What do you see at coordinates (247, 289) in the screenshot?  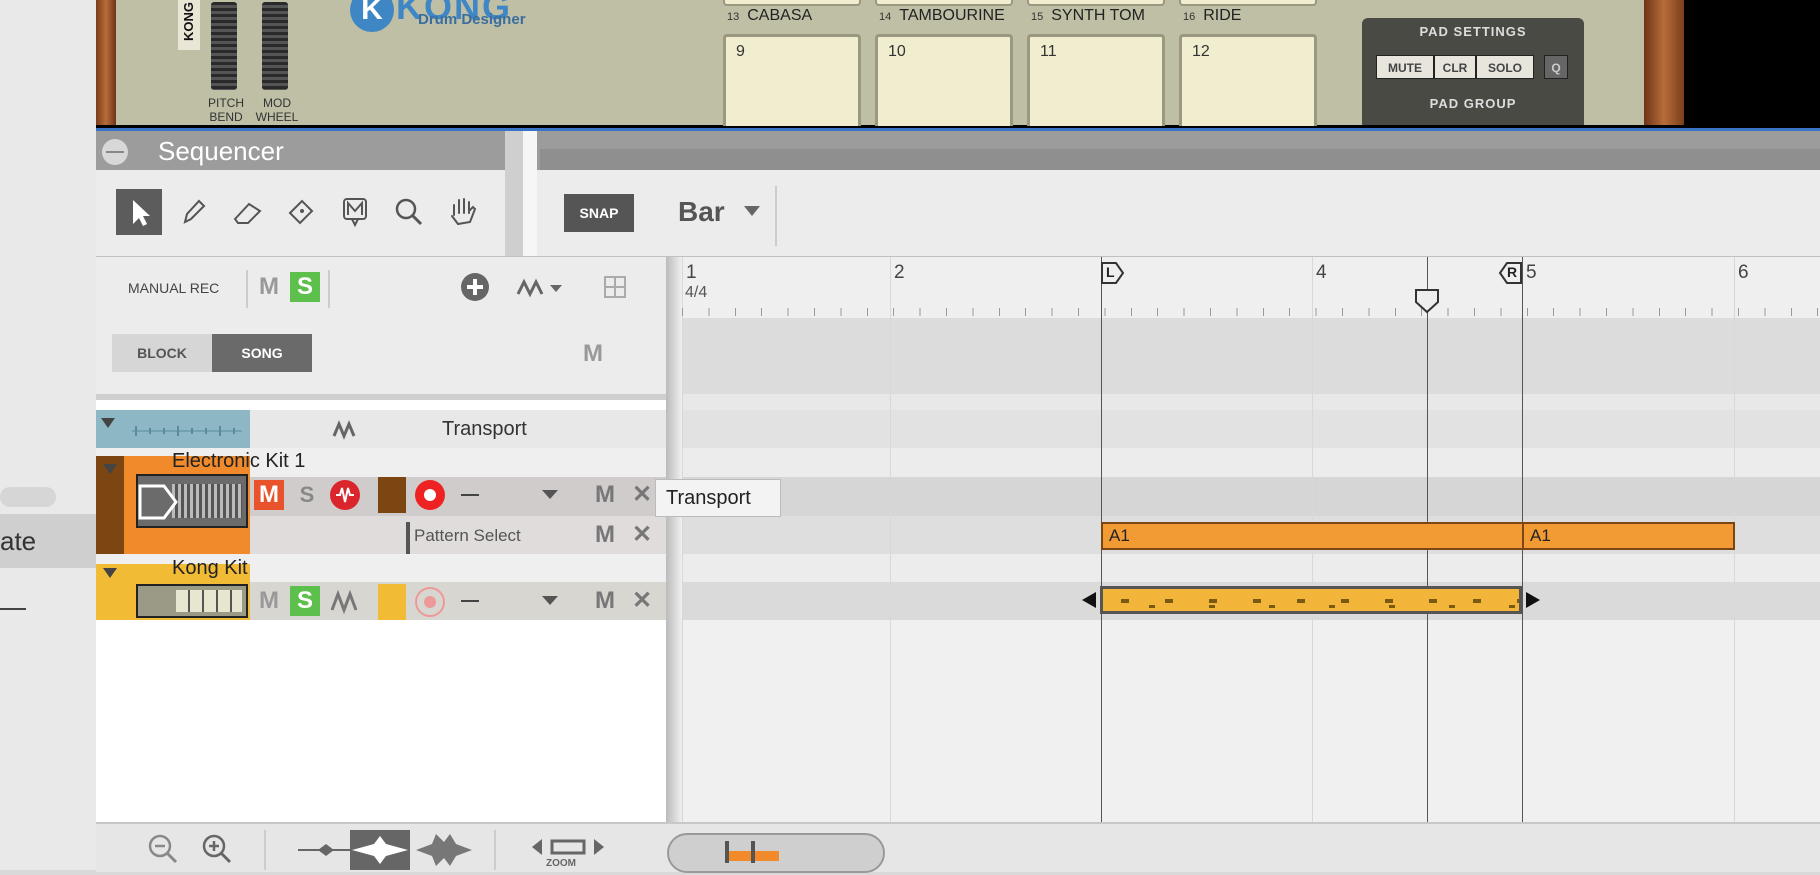 I see `header-divider` at bounding box center [247, 289].